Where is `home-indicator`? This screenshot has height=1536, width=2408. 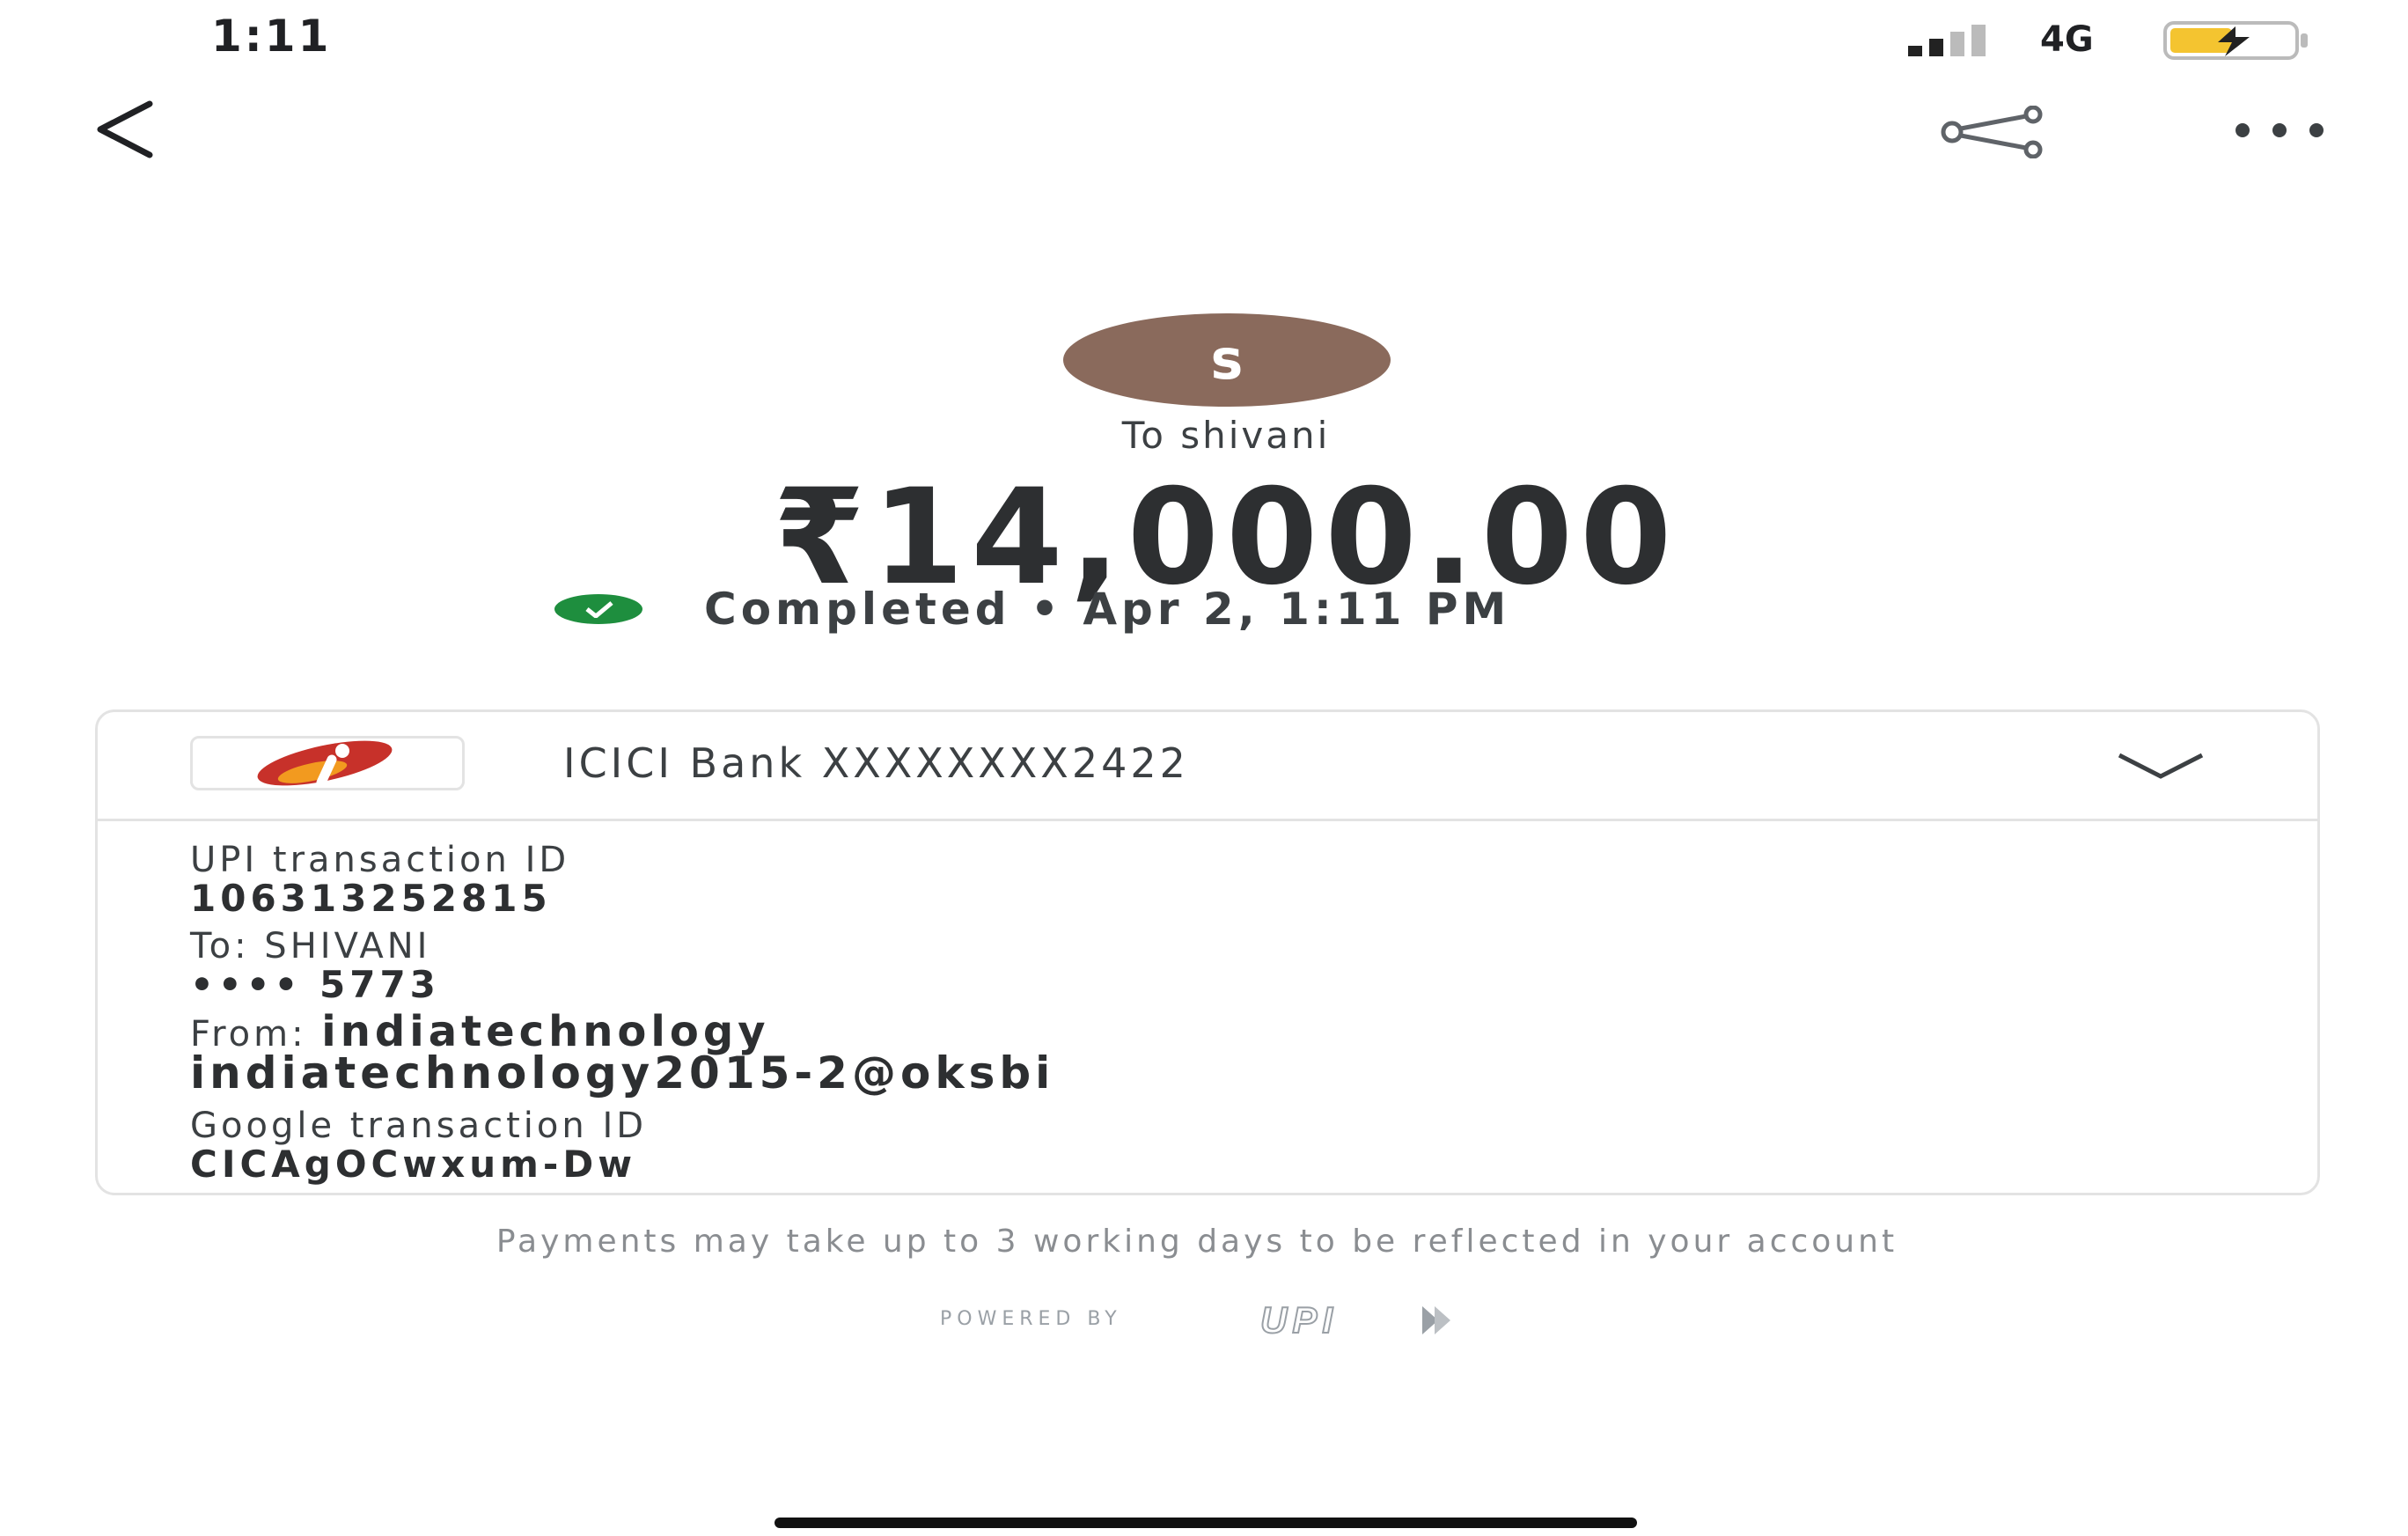 home-indicator is located at coordinates (1206, 1523).